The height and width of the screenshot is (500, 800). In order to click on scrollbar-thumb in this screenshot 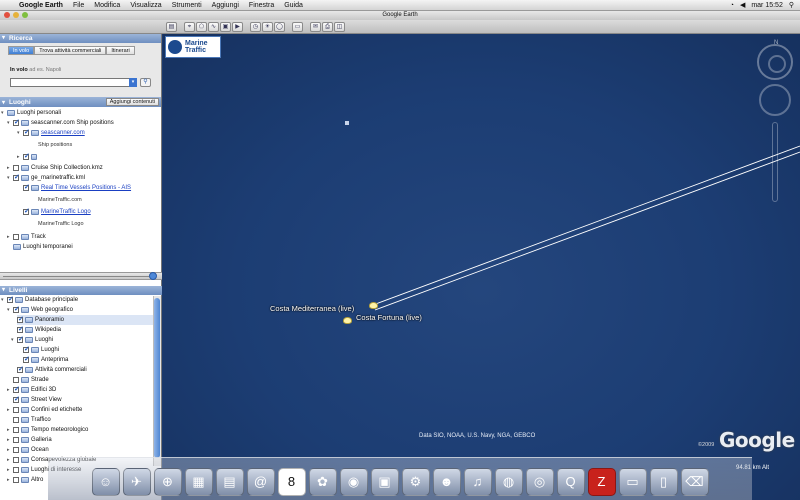, I will do `click(157, 378)`.